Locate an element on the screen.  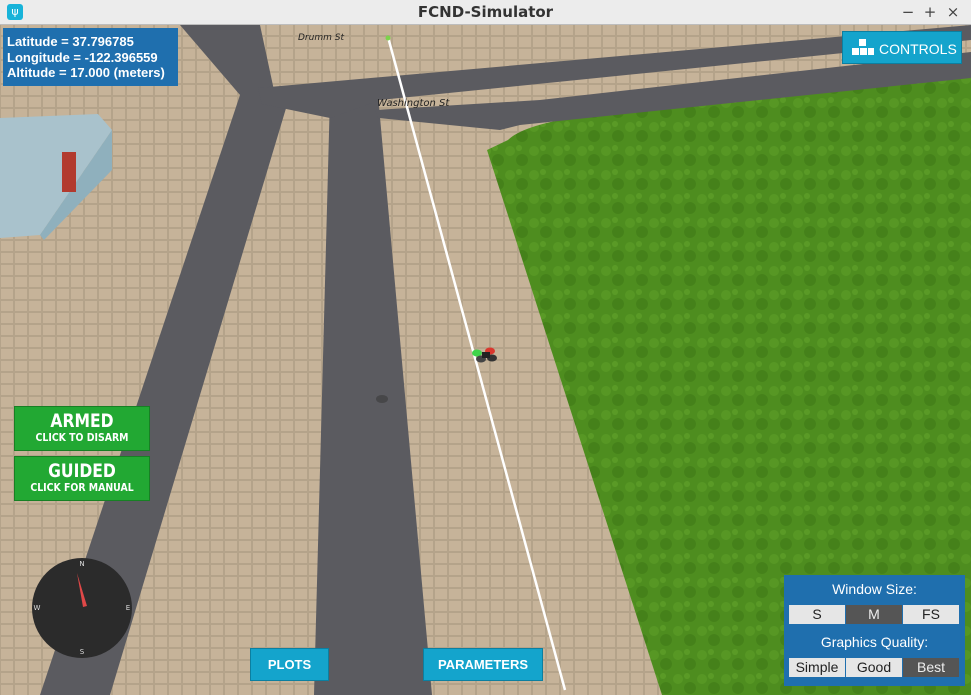
armed-title: ARMED is located at coordinates (82, 421).